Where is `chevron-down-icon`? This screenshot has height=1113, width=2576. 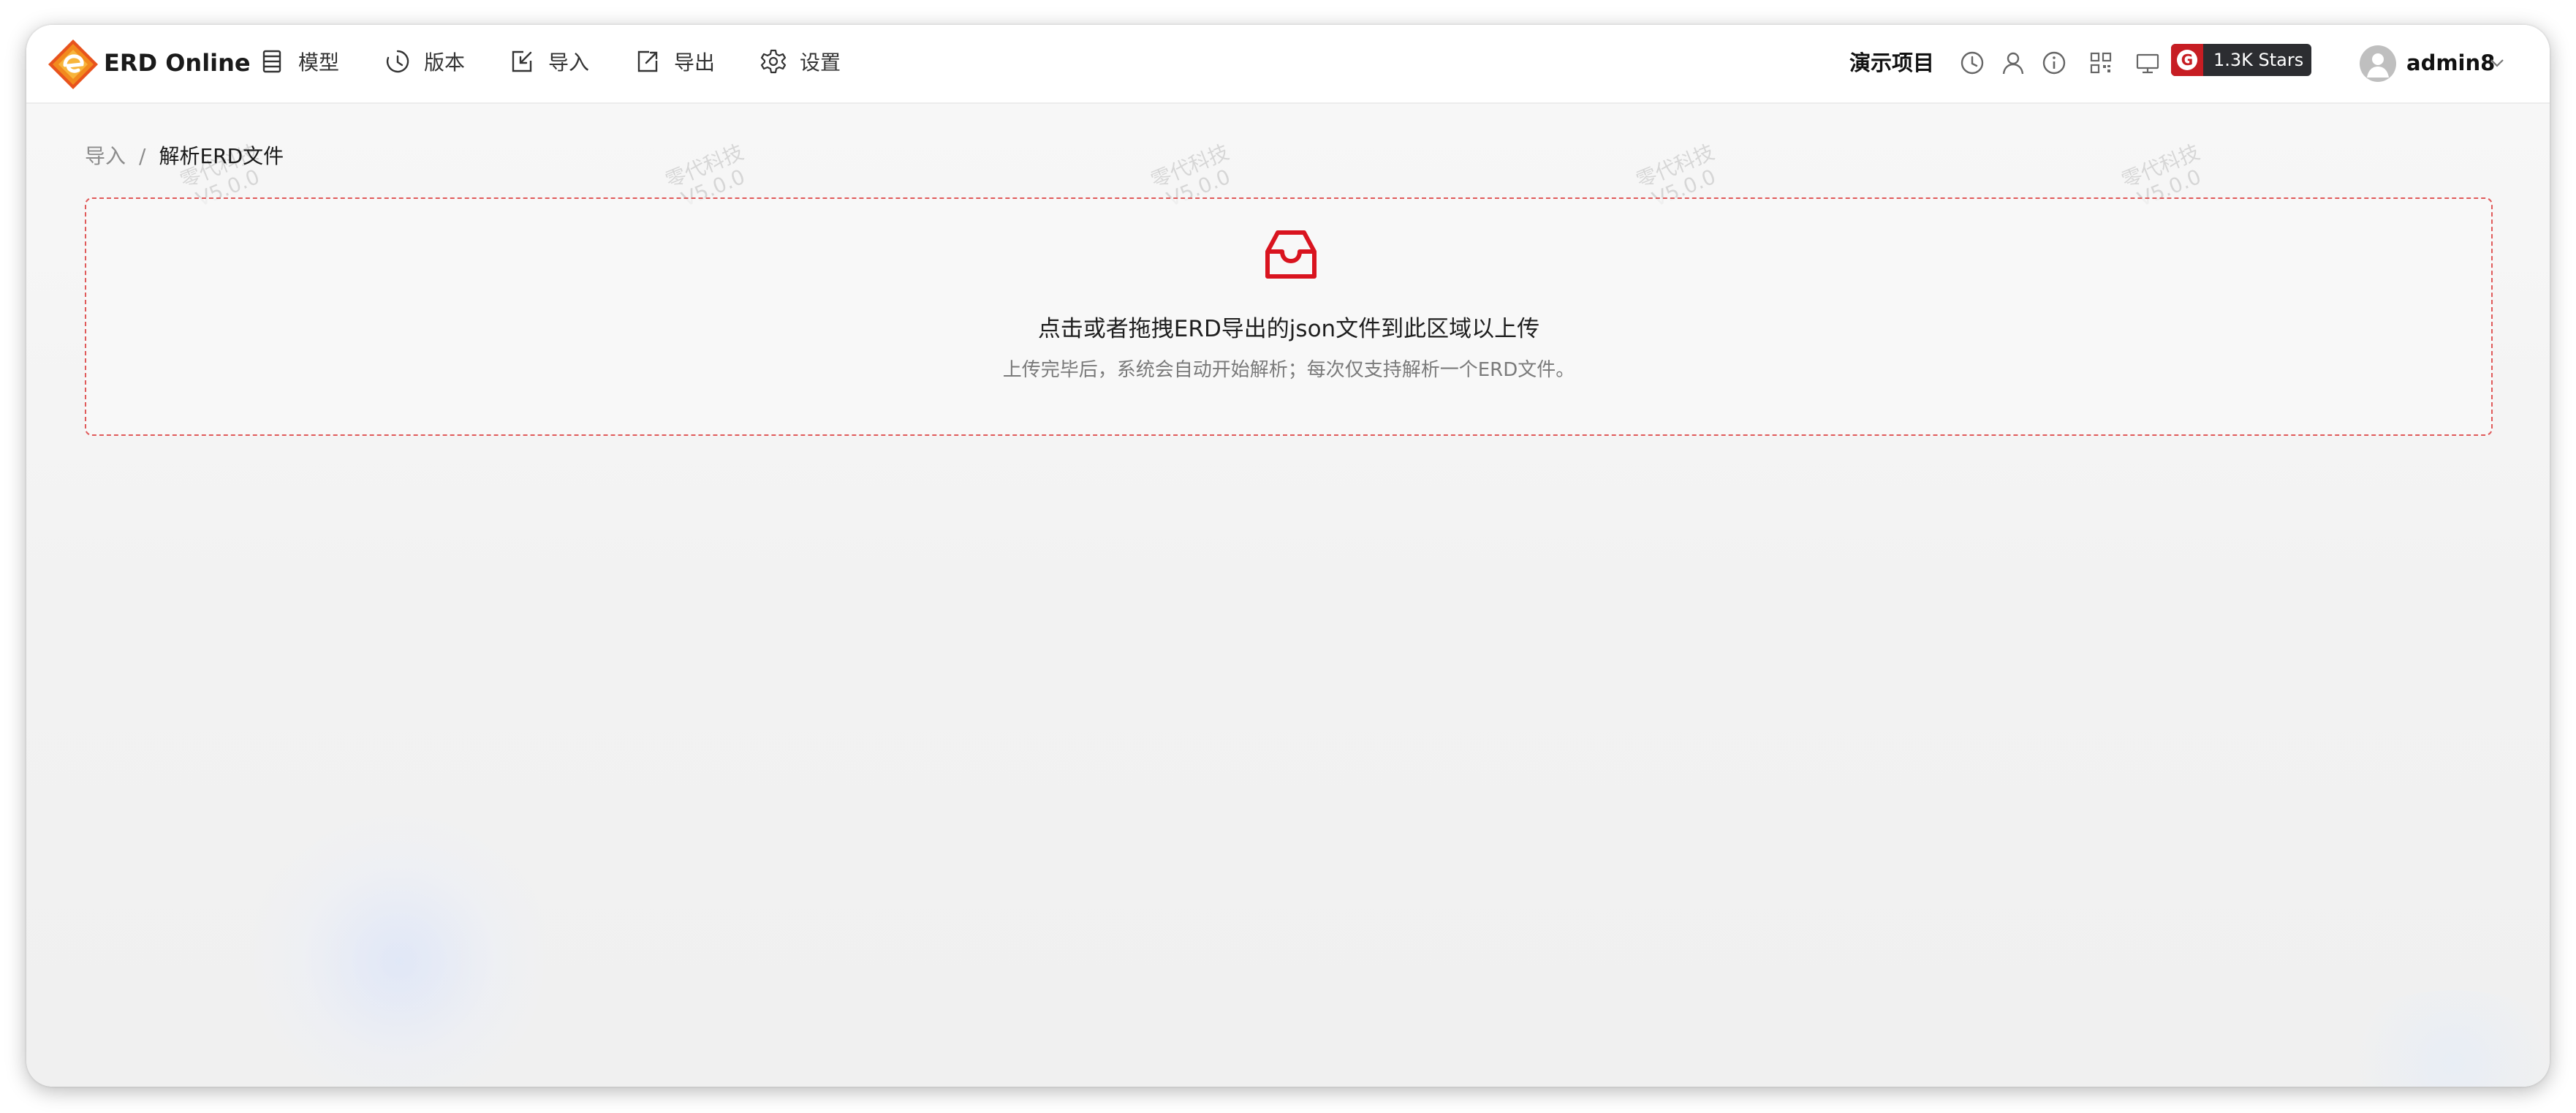
chevron-down-icon is located at coordinates (2497, 63).